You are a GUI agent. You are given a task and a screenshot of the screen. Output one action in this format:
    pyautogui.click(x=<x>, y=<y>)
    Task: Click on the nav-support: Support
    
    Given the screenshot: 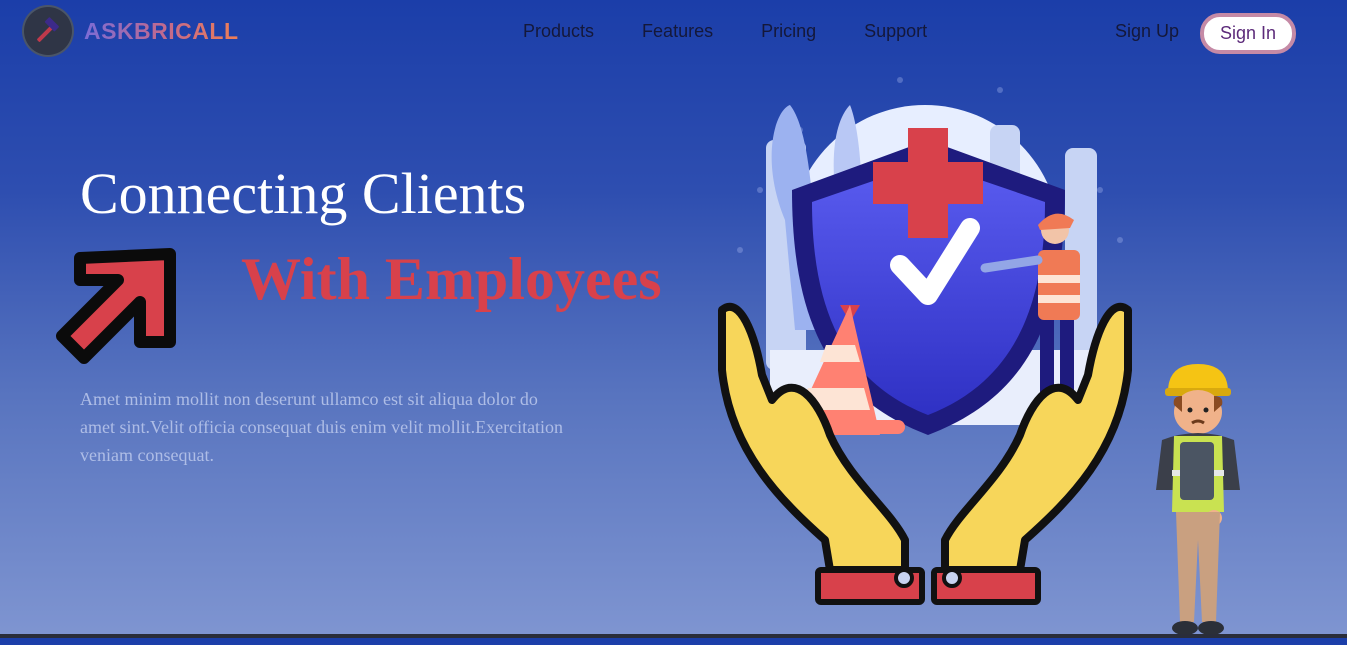 What is the action you would take?
    pyautogui.click(x=895, y=31)
    